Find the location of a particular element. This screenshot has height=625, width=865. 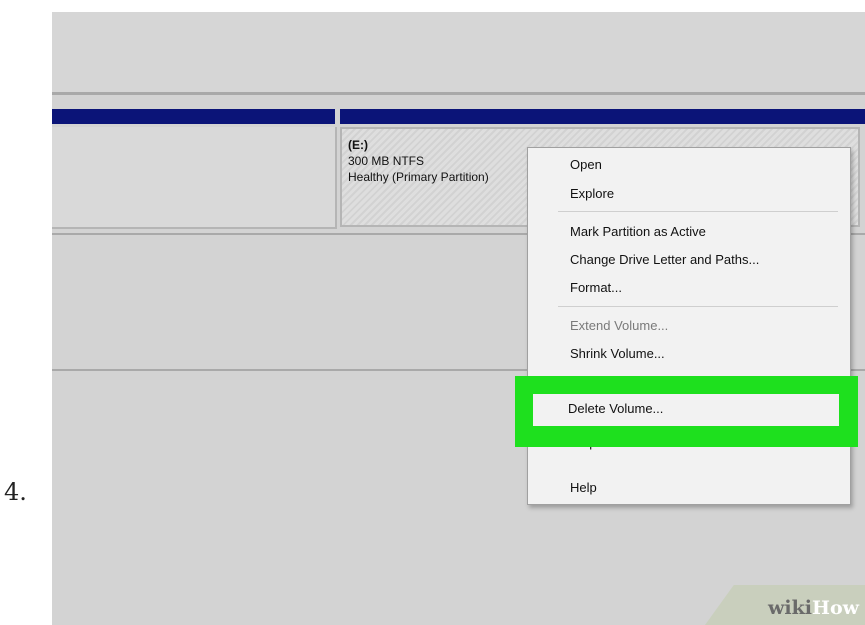

wikihow-watermark: wikiHow is located at coordinates (785, 605).